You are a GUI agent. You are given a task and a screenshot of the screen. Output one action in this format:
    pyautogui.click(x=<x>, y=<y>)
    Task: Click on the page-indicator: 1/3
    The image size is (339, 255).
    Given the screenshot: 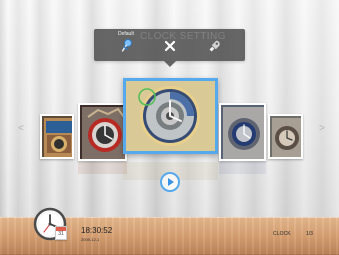 What is the action you would take?
    pyautogui.click(x=309, y=234)
    